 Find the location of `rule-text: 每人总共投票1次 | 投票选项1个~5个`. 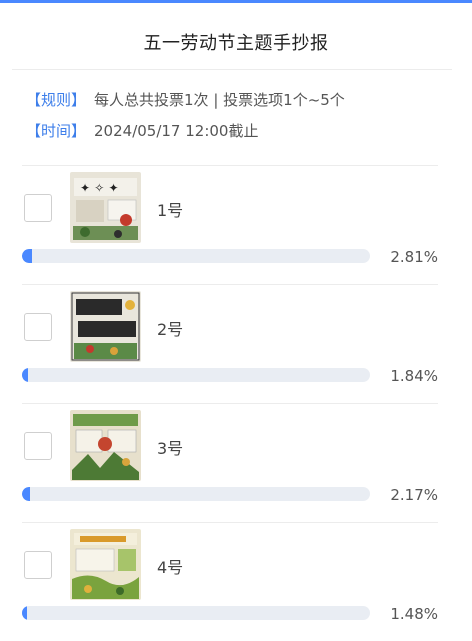

rule-text: 每人总共投票1次 | 投票选项1个~5个 is located at coordinates (219, 100).